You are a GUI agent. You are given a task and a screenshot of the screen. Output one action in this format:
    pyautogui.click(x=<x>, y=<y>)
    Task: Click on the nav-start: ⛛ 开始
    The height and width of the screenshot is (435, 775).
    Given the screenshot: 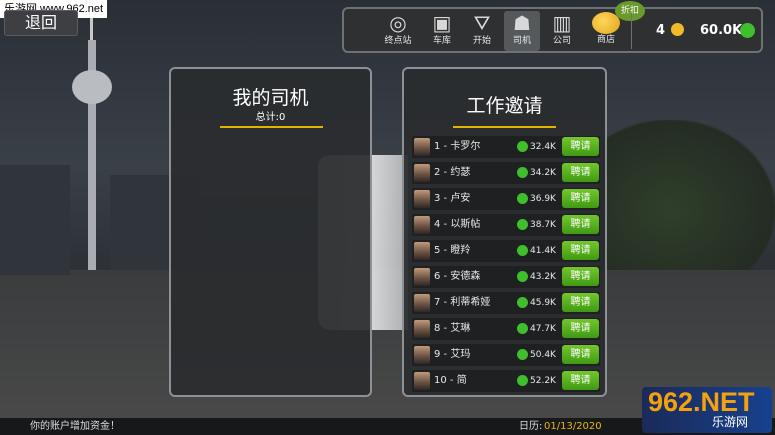 What is the action you would take?
    pyautogui.click(x=482, y=31)
    